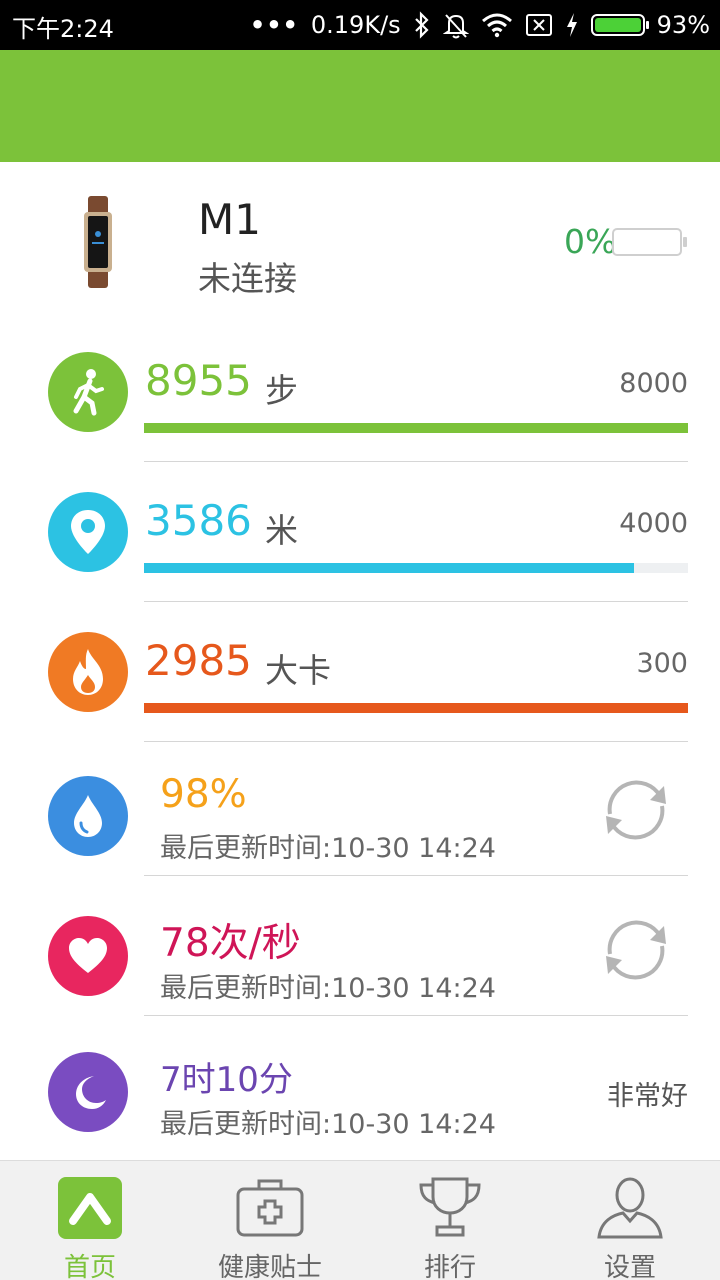  Describe the element at coordinates (198, 520) in the screenshot. I see `distance-value: 3586` at that location.